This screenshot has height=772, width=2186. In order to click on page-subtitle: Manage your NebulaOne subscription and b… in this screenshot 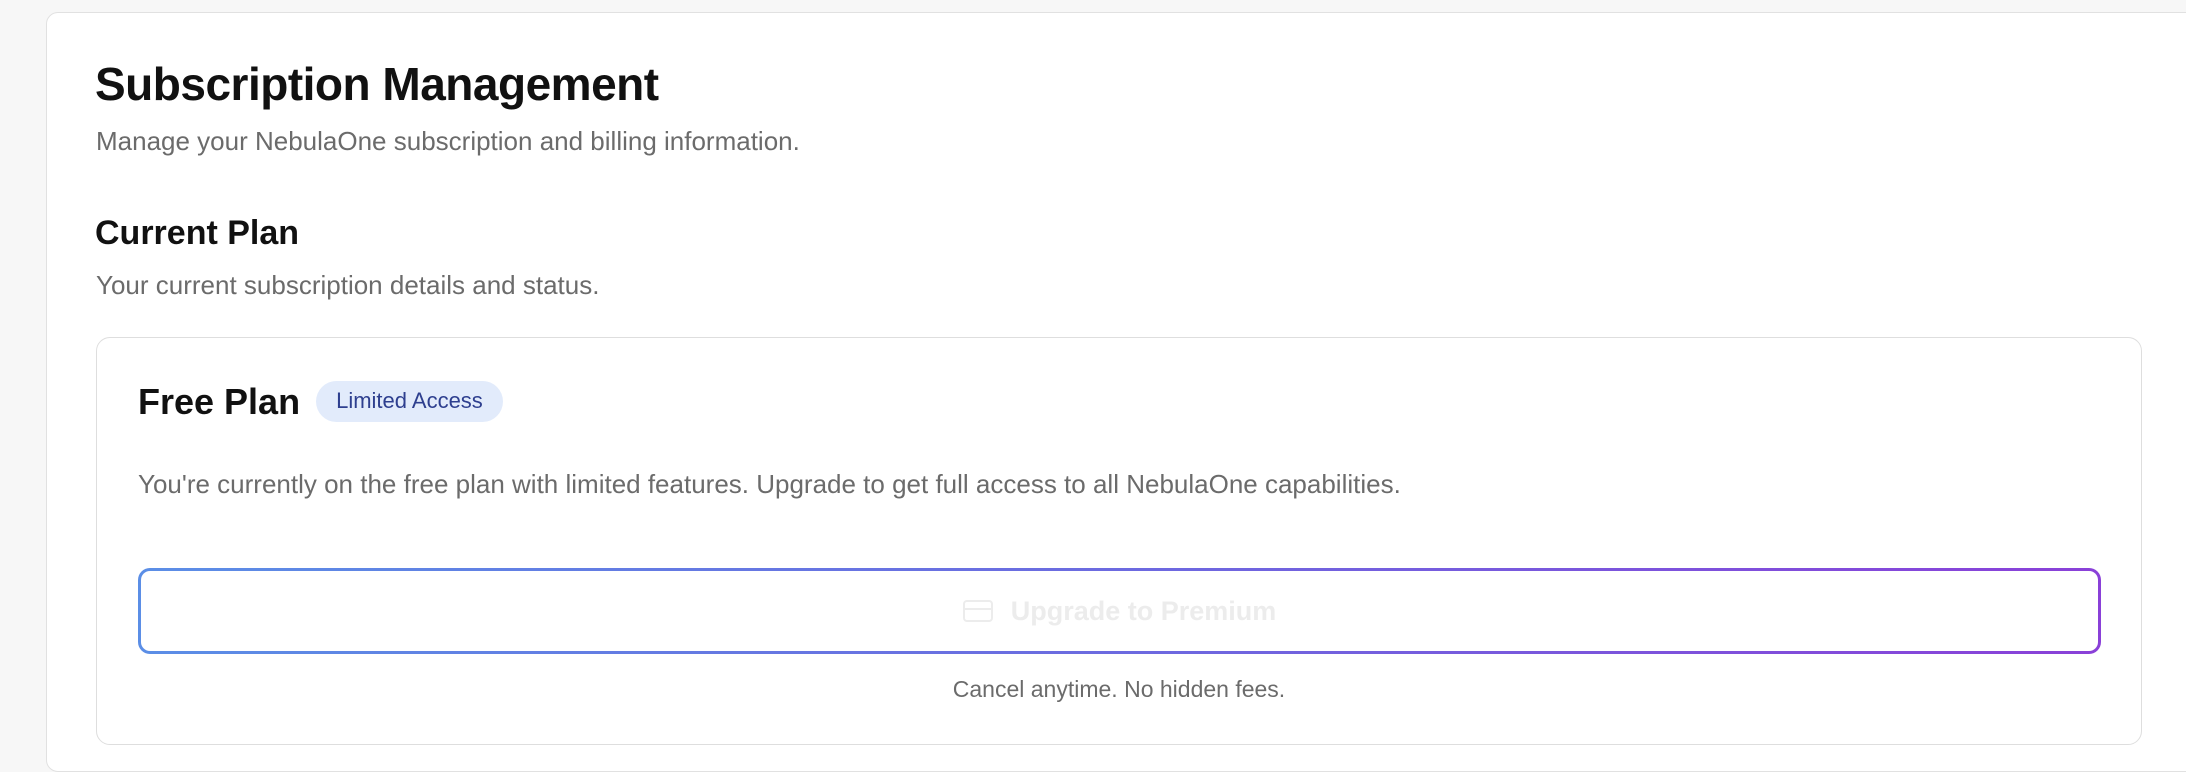, I will do `click(448, 141)`.